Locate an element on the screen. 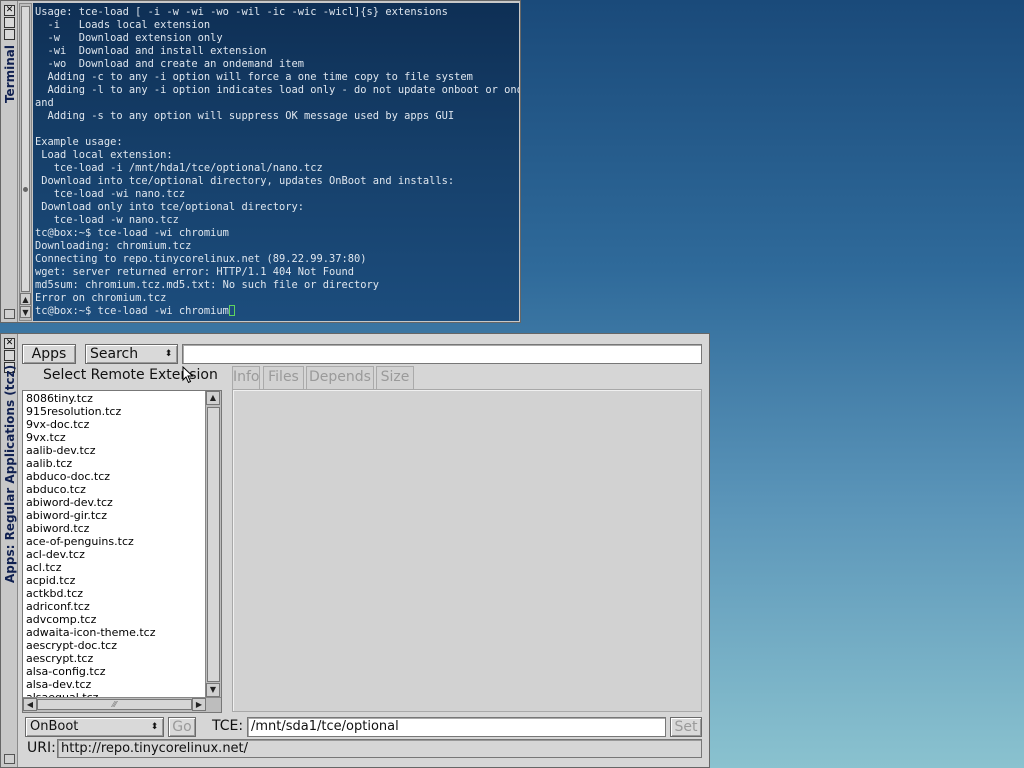 The width and height of the screenshot is (1024, 768). list-item: 8086tiny.tcz is located at coordinates (115, 398).